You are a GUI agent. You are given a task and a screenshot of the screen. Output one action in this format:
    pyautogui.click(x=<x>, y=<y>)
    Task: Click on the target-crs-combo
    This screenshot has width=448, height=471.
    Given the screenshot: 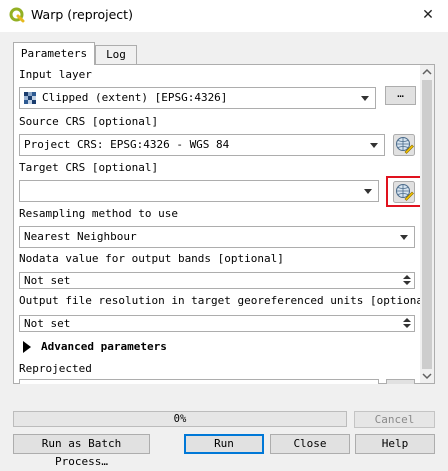 What is the action you would take?
    pyautogui.click(x=199, y=191)
    